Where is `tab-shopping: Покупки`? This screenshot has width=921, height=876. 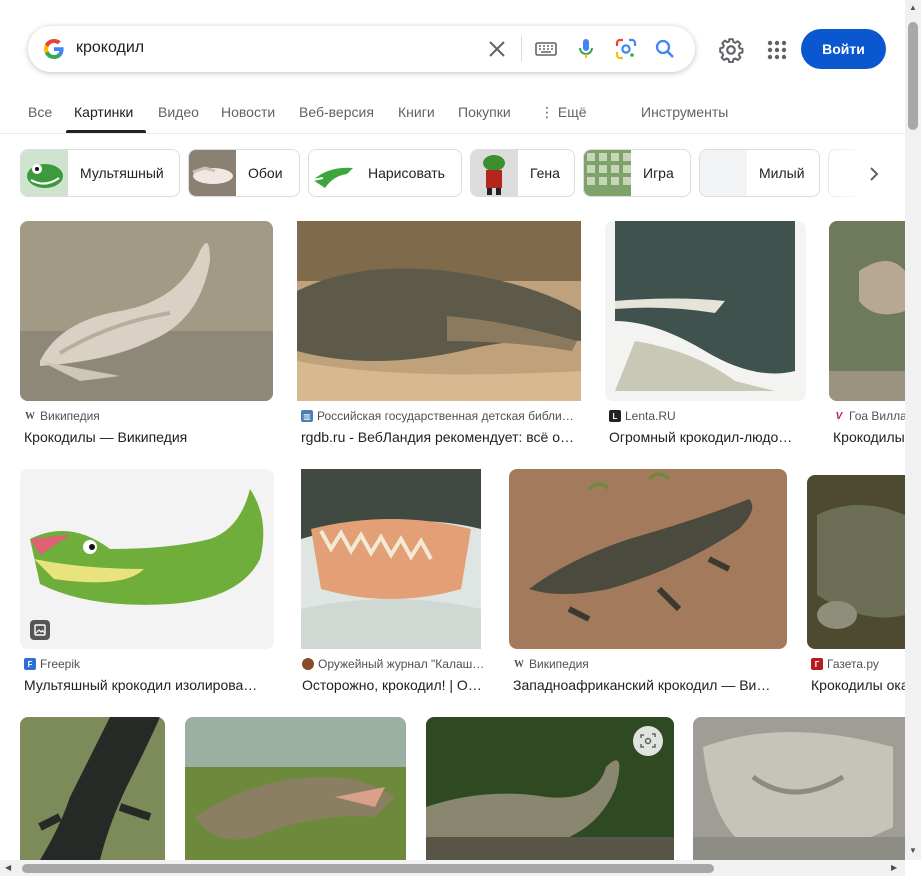 tab-shopping: Покупки is located at coordinates (484, 112).